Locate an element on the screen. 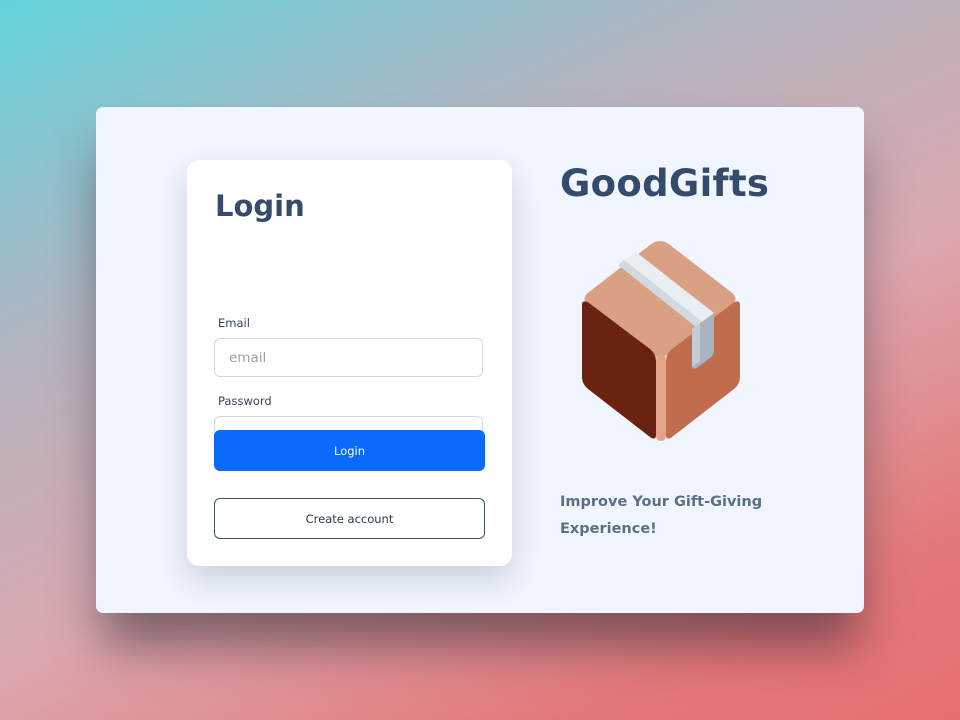  create-account-button: Create account is located at coordinates (349, 518).